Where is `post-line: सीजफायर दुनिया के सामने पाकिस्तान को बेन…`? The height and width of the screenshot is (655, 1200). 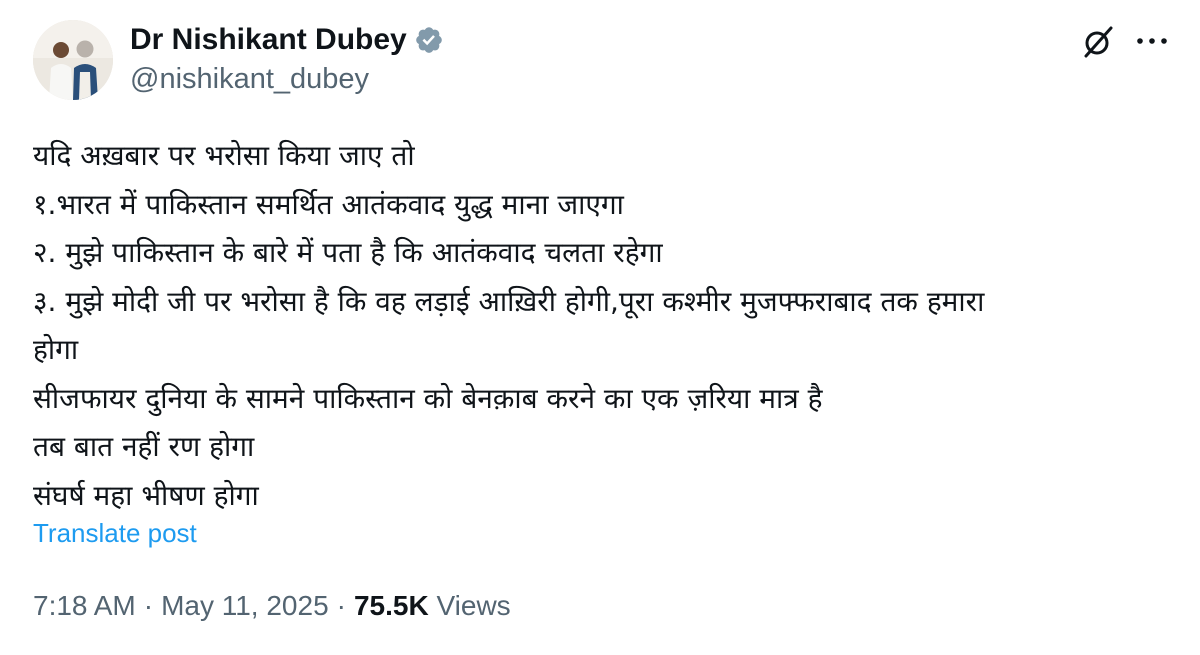
post-line: सीजफायर दुनिया के सामने पाकिस्तान को बेन… is located at coordinates (428, 398).